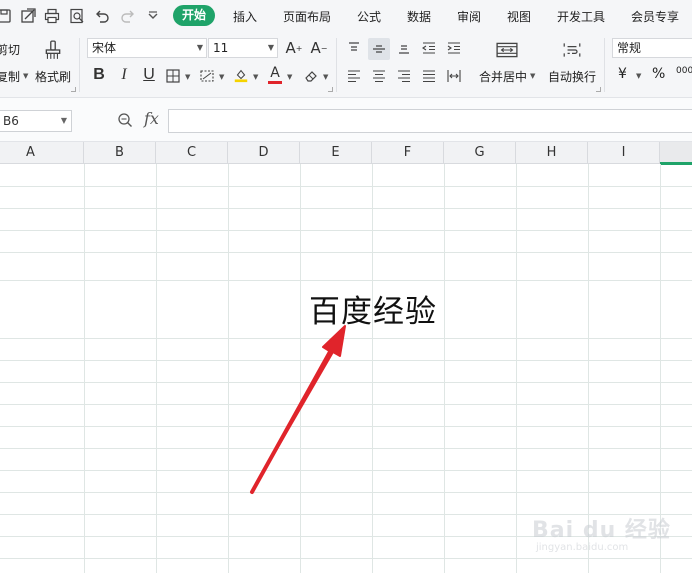 The height and width of the screenshot is (573, 692). I want to click on column-header-i: I, so click(624, 153).